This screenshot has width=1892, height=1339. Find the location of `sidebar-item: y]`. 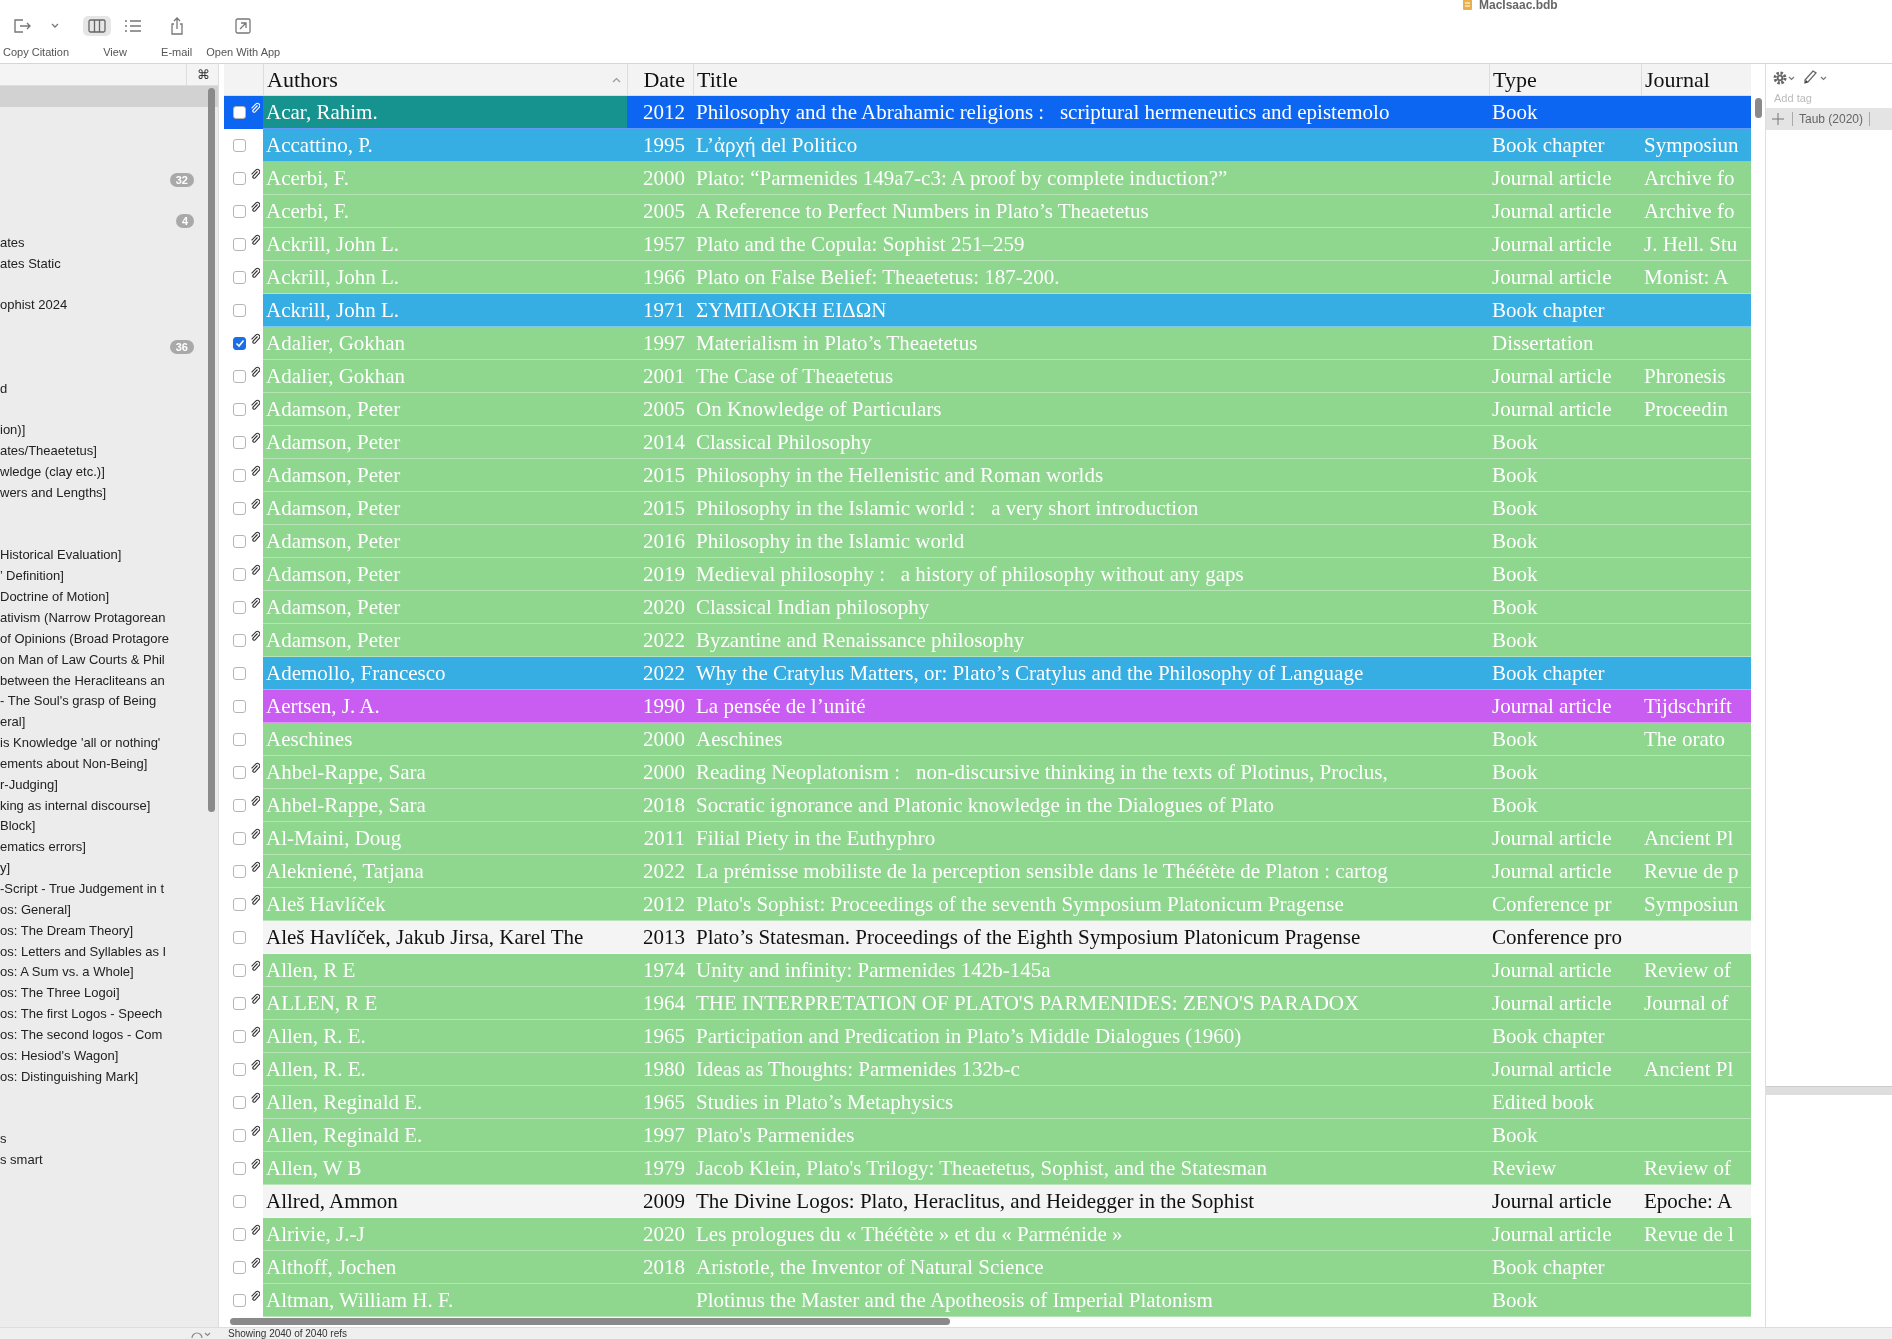

sidebar-item: y] is located at coordinates (109, 868).